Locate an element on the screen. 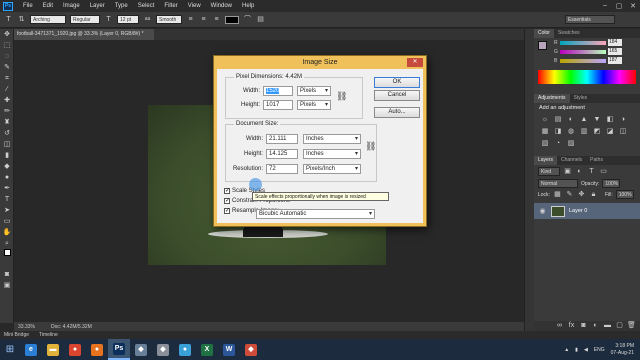  font-style-select: Regular is located at coordinates (85, 19).